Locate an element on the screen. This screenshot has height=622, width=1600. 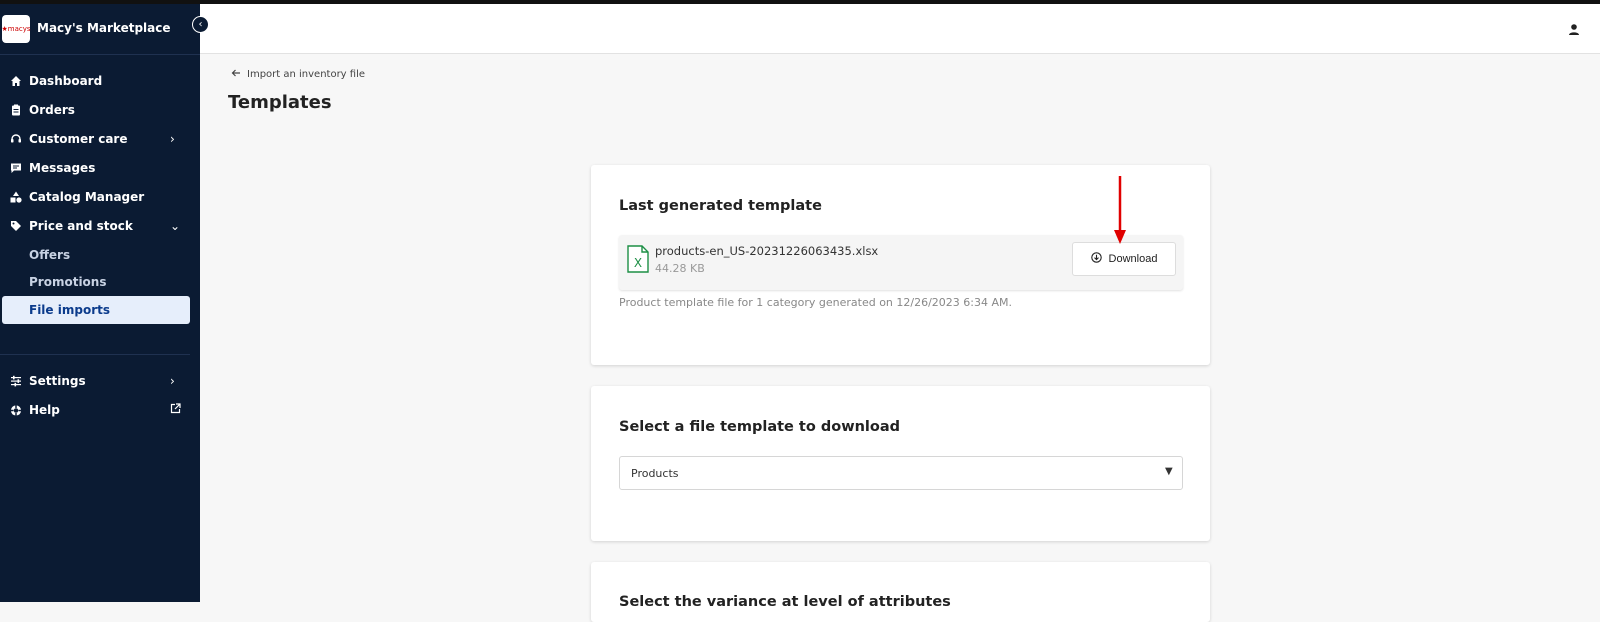
file-name: products-en_US-20231226063435.xlsx is located at coordinates (767, 251).